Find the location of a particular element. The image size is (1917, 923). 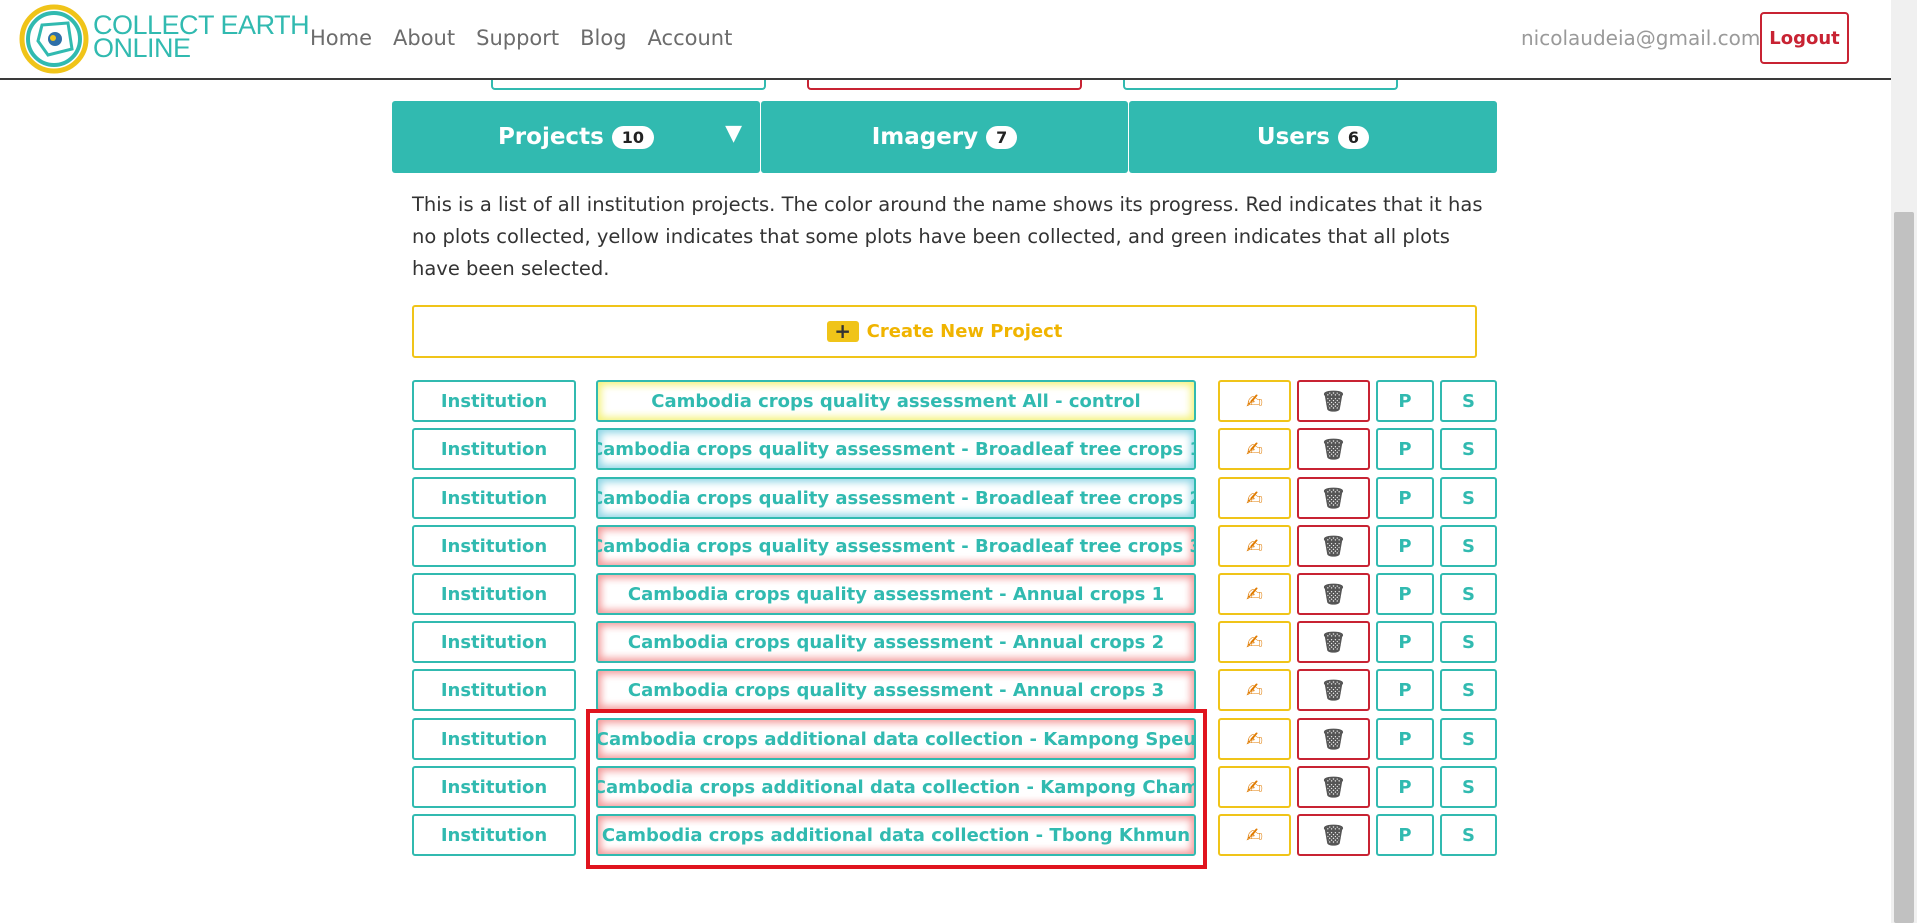

scrollbar is located at coordinates (1904, 461).